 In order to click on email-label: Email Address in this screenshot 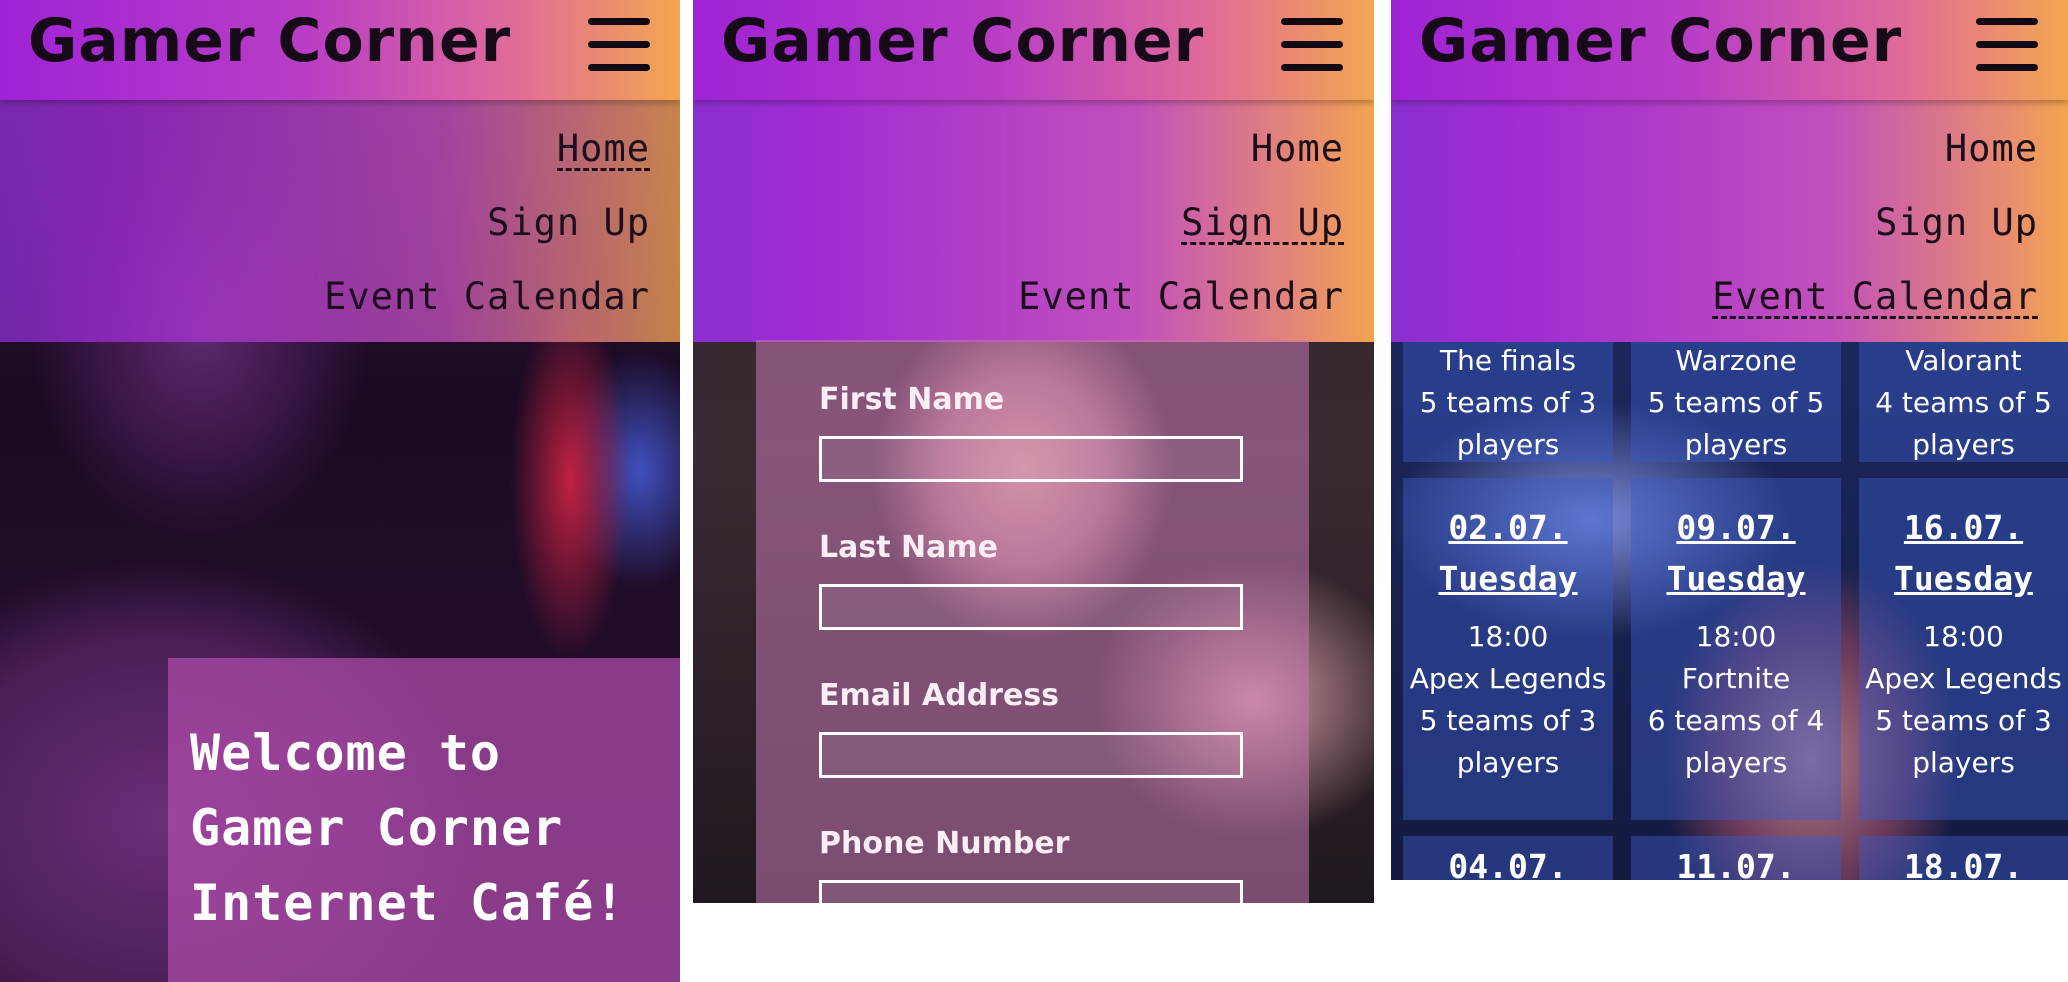, I will do `click(939, 695)`.